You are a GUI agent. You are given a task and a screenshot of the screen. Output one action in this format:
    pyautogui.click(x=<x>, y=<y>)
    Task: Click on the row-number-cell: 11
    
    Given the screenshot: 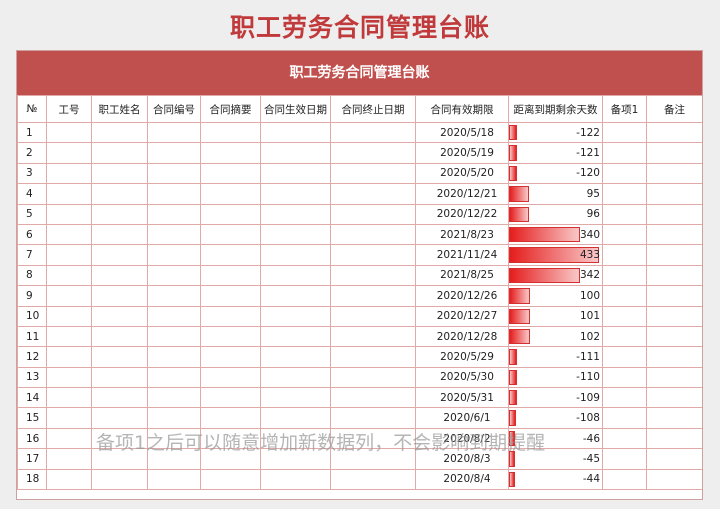 What is the action you would take?
    pyautogui.click(x=32, y=336)
    